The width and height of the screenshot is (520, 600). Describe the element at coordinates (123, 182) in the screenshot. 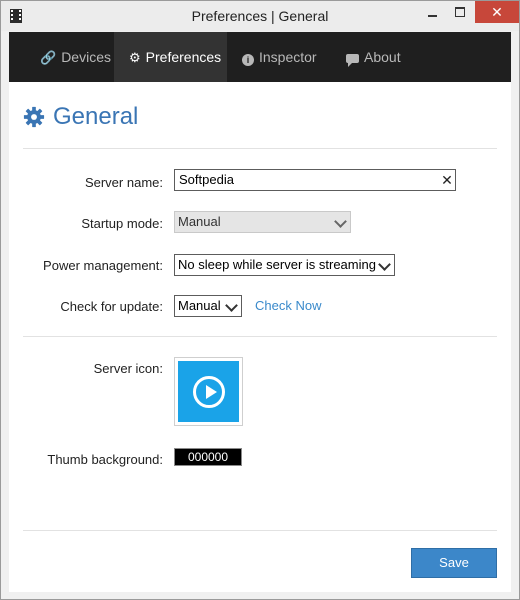

I see `server-name-label: Server name:` at that location.